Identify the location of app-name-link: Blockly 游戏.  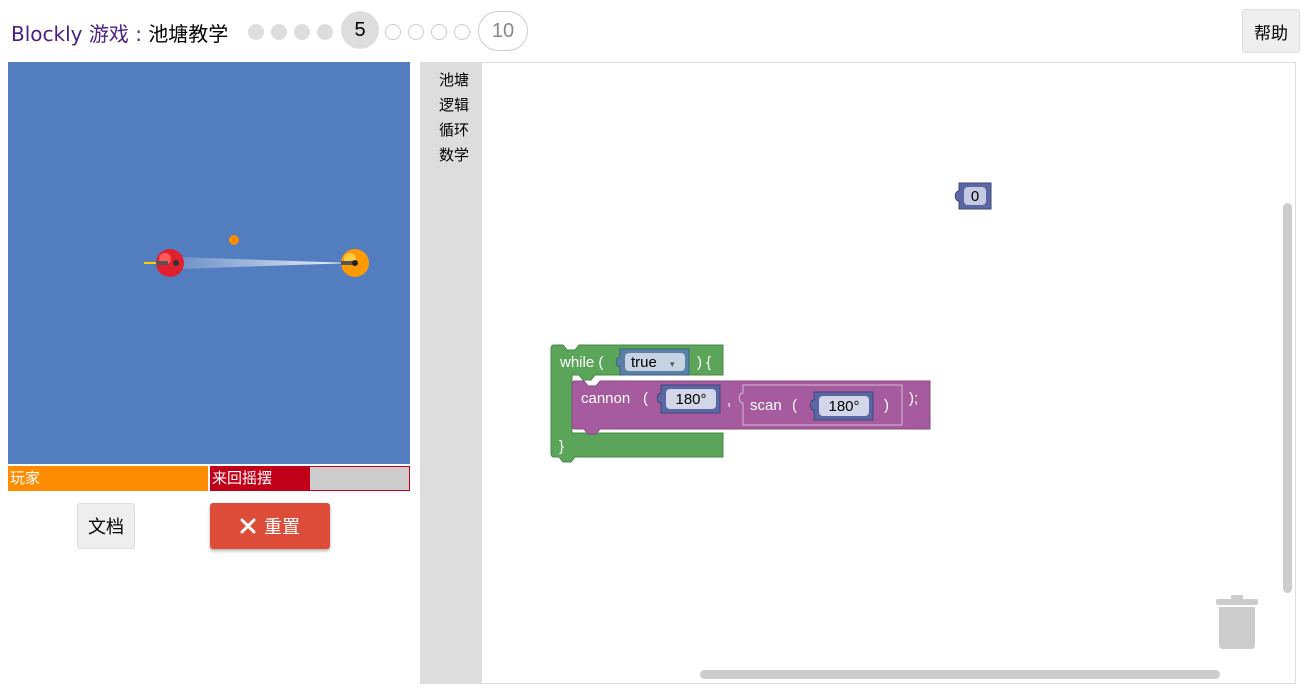
(70, 34).